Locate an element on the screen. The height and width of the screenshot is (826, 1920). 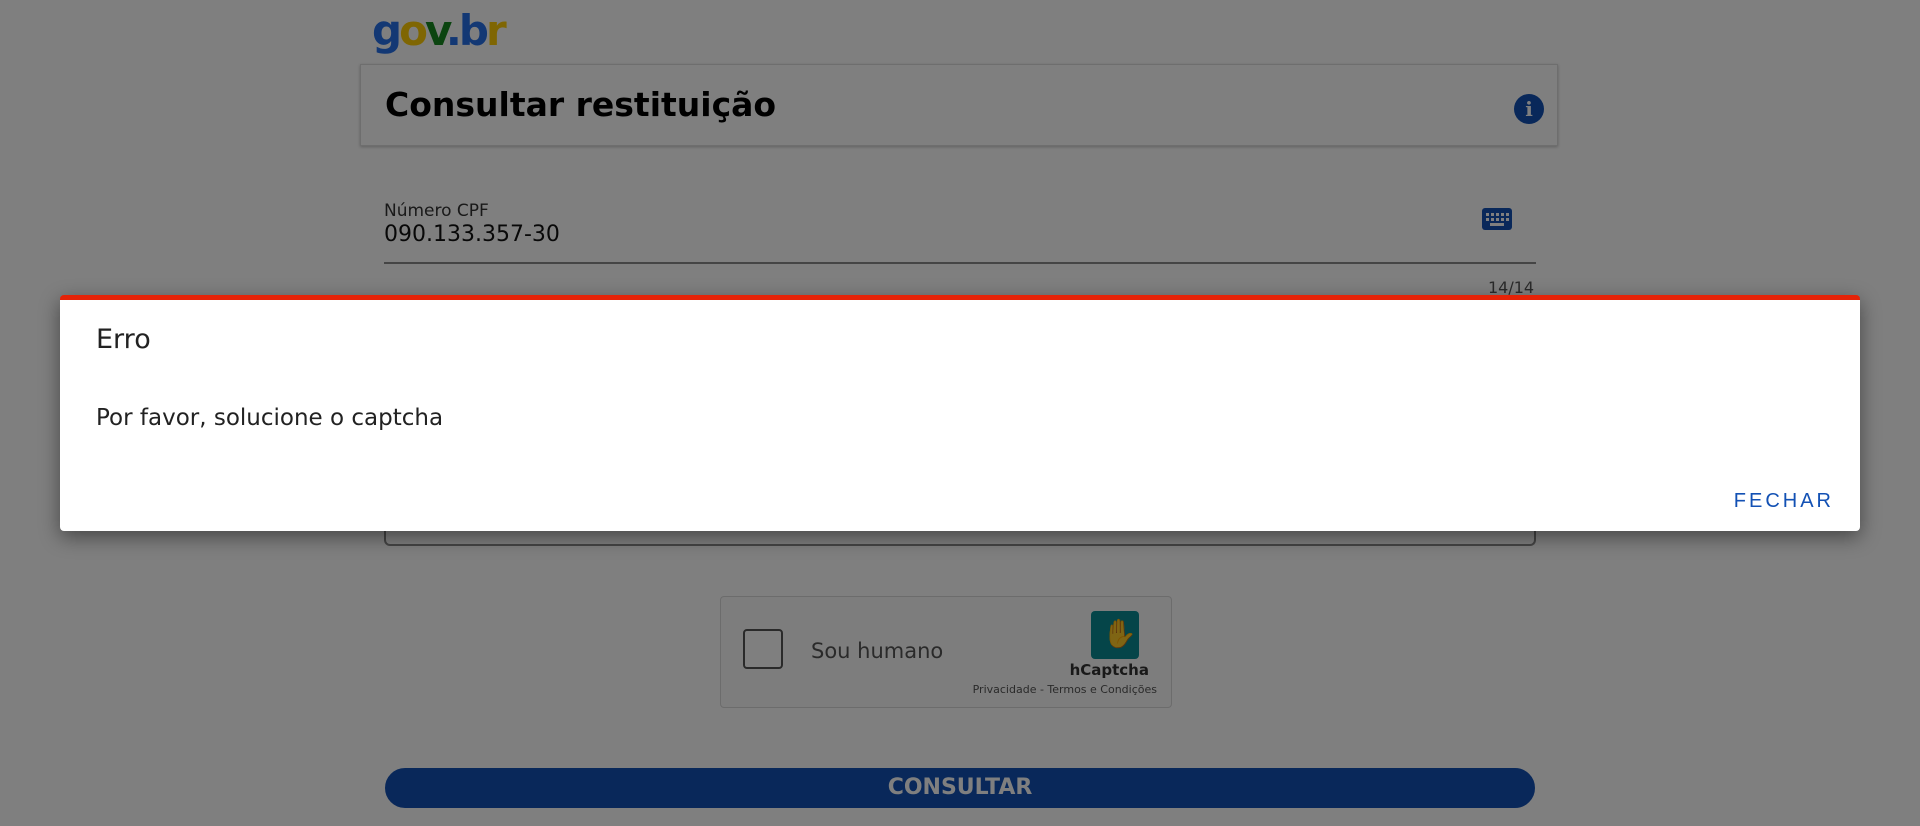
close-button: FECHAR is located at coordinates (1784, 501).